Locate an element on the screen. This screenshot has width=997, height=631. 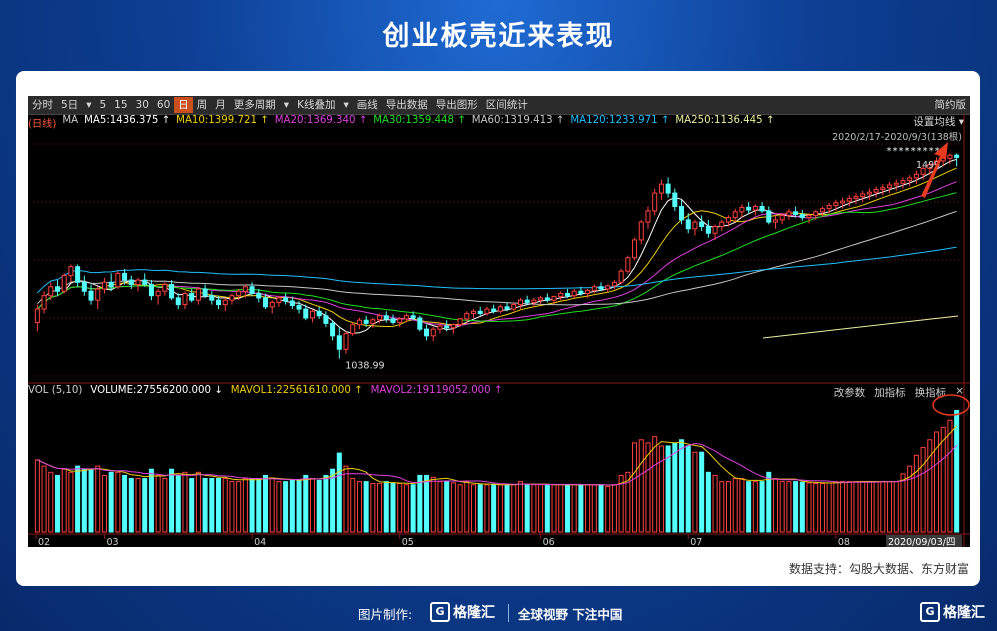
g-logo-icon: G is located at coordinates (440, 612).